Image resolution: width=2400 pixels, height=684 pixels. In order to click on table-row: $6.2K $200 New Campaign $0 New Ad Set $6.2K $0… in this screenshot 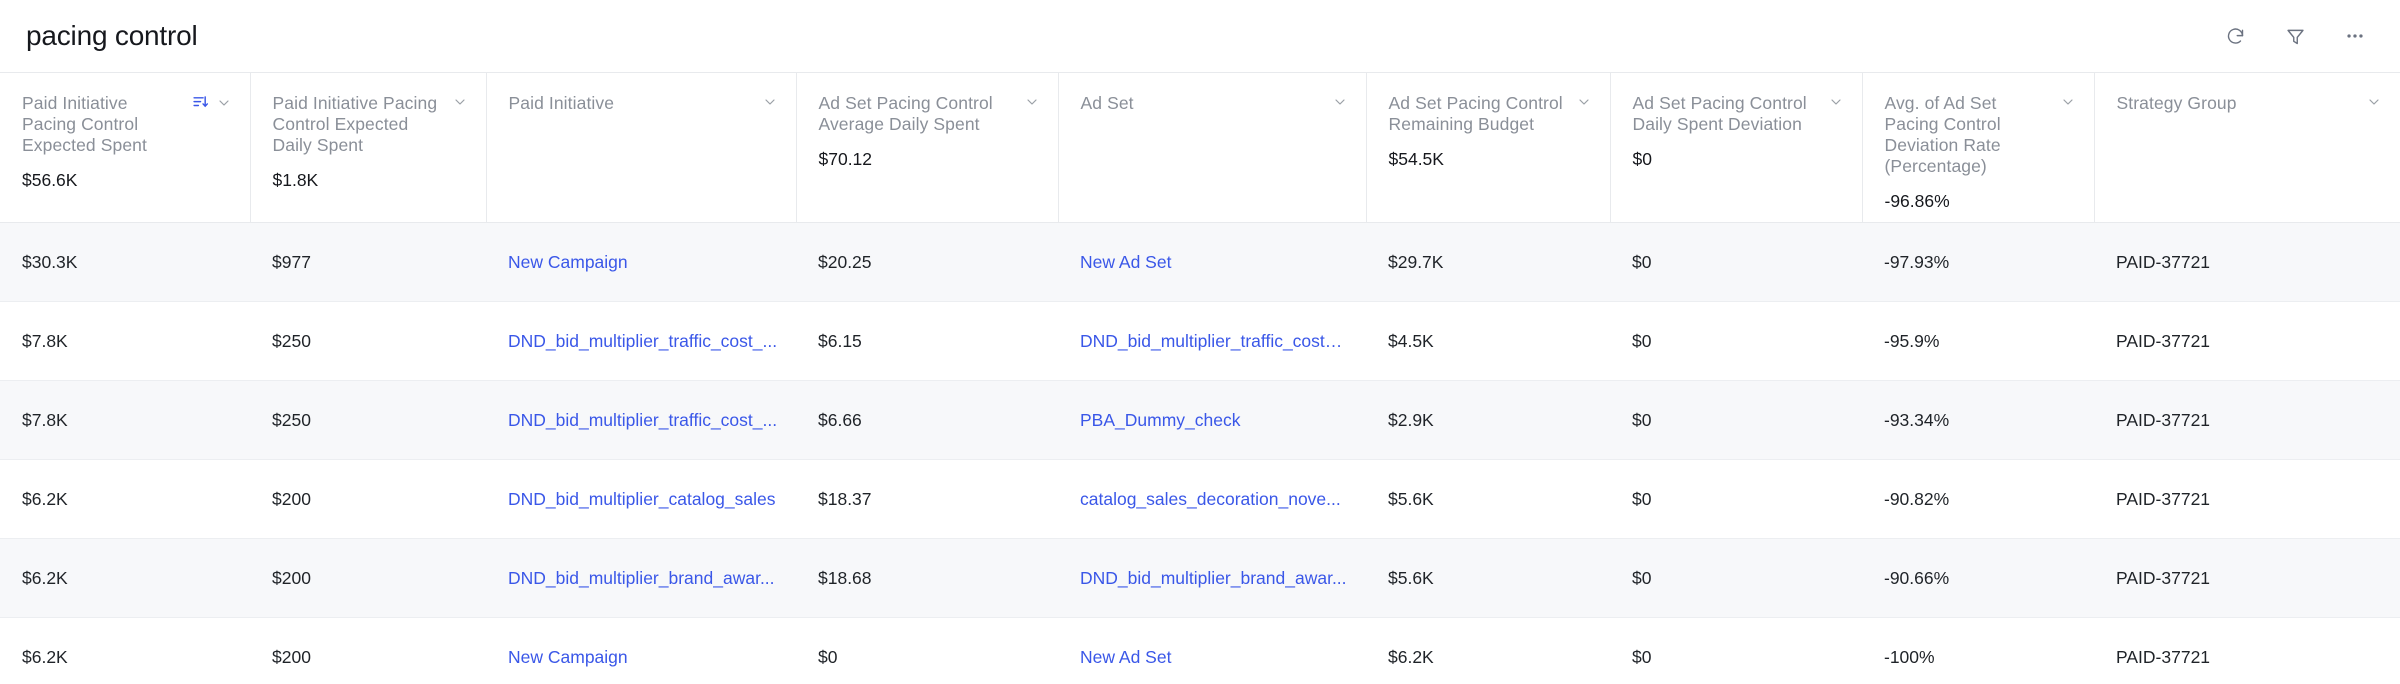, I will do `click(1200, 650)`.